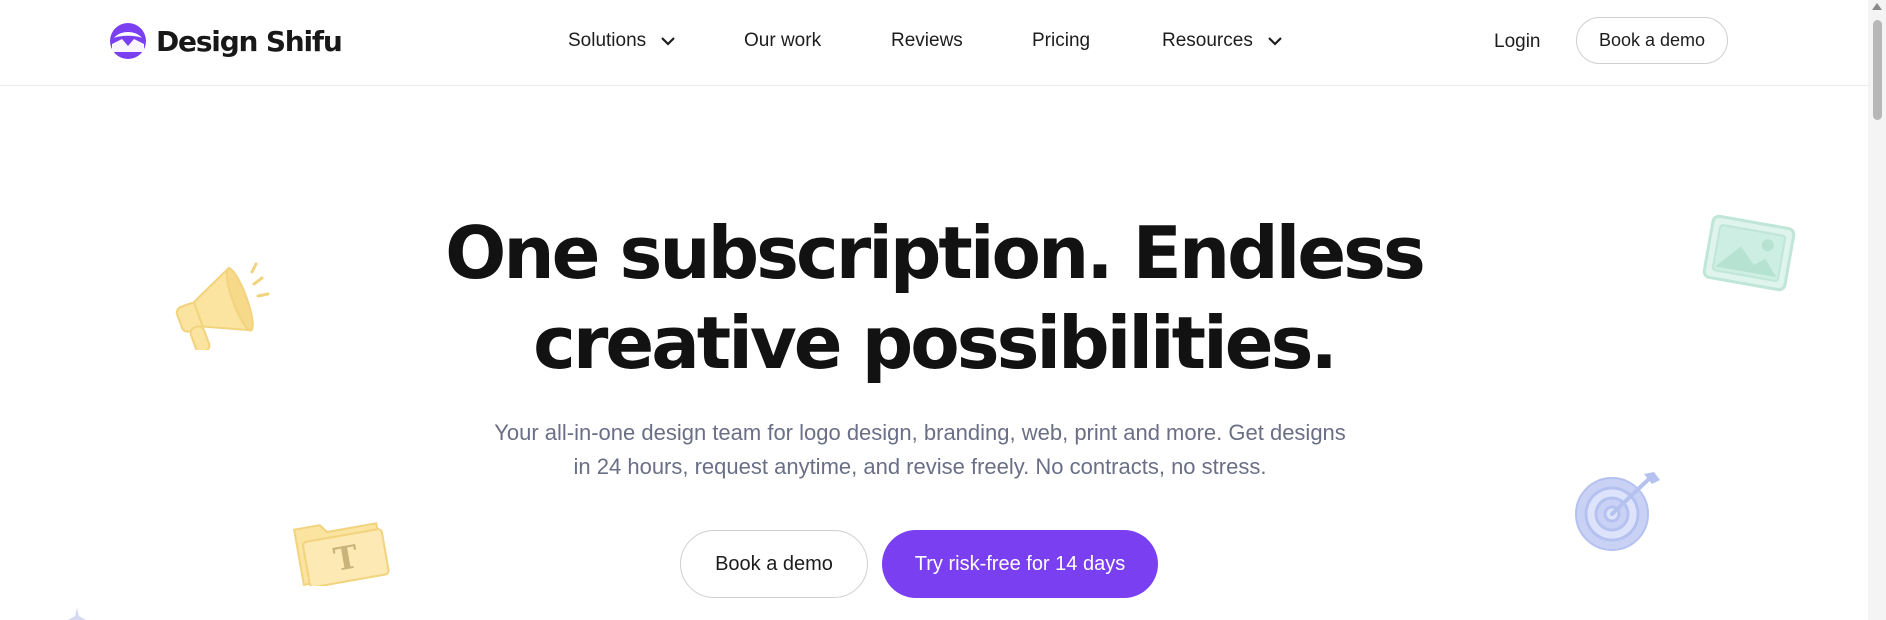  What do you see at coordinates (1517, 42) in the screenshot?
I see `login-link: Login` at bounding box center [1517, 42].